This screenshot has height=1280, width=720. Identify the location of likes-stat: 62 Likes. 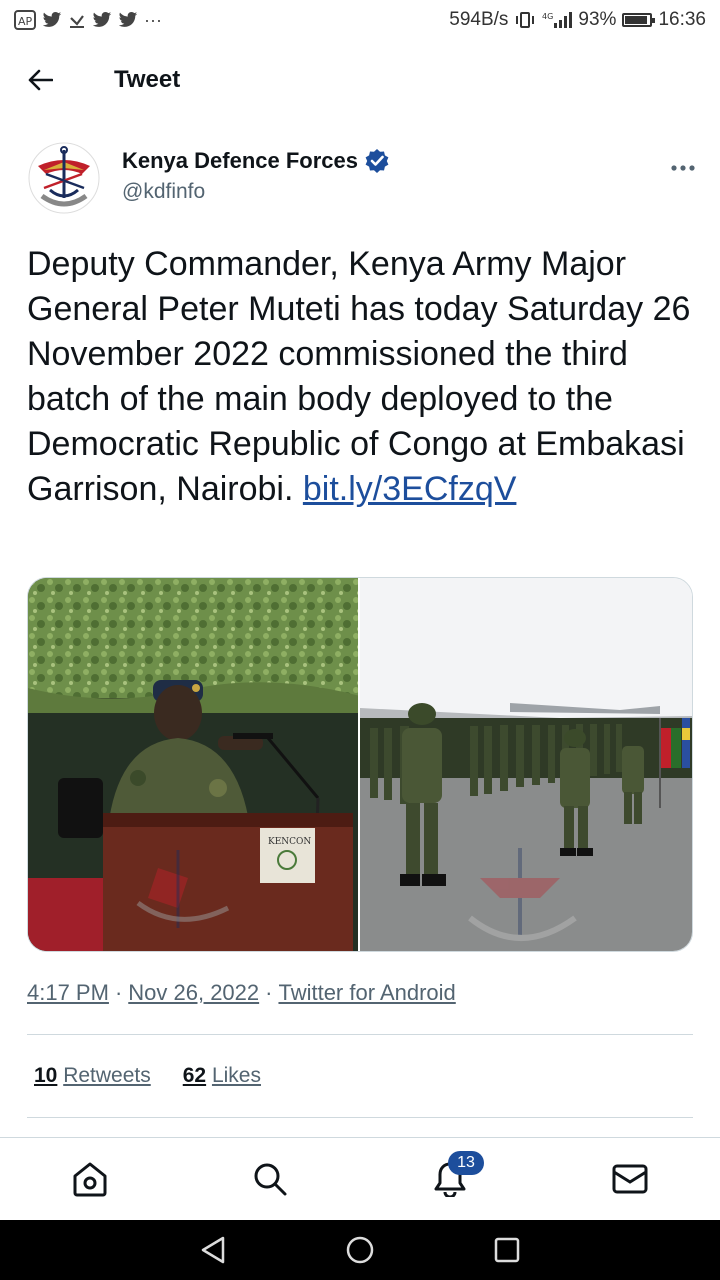
(222, 1076).